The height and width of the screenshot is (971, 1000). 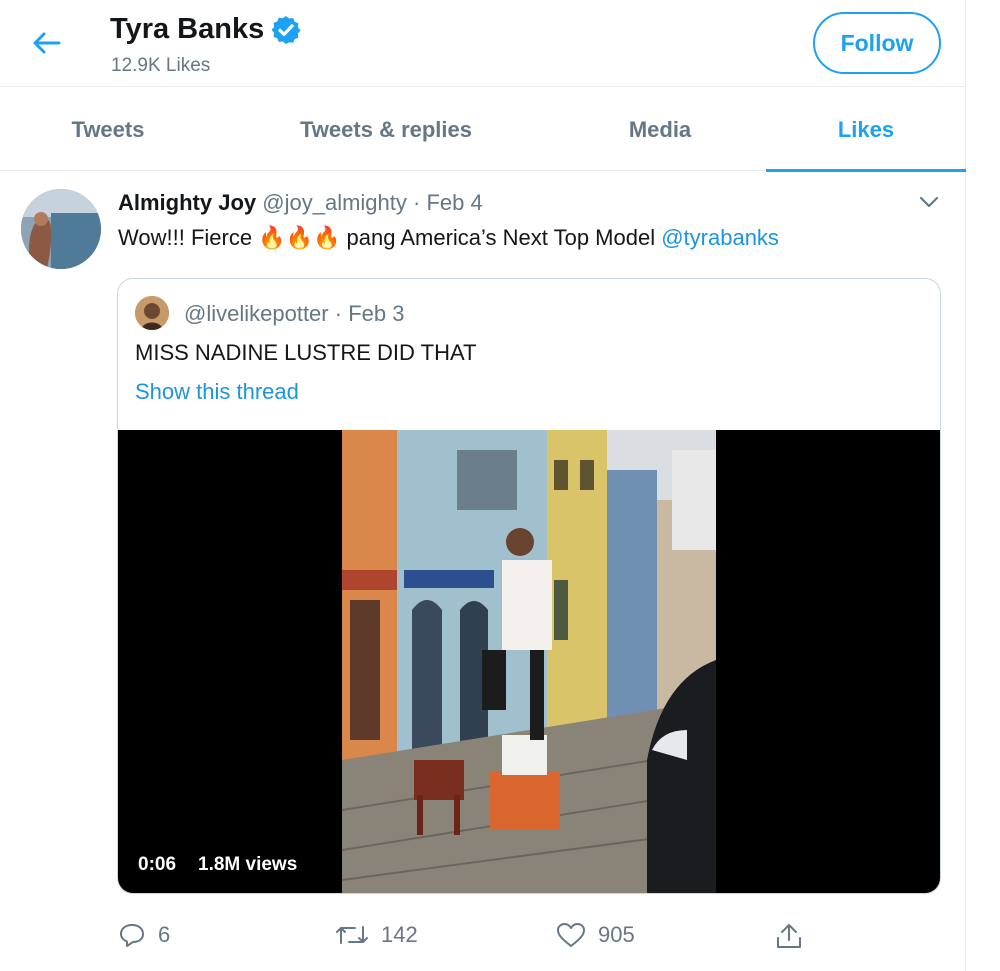 What do you see at coordinates (571, 935) in the screenshot?
I see `like-icon` at bounding box center [571, 935].